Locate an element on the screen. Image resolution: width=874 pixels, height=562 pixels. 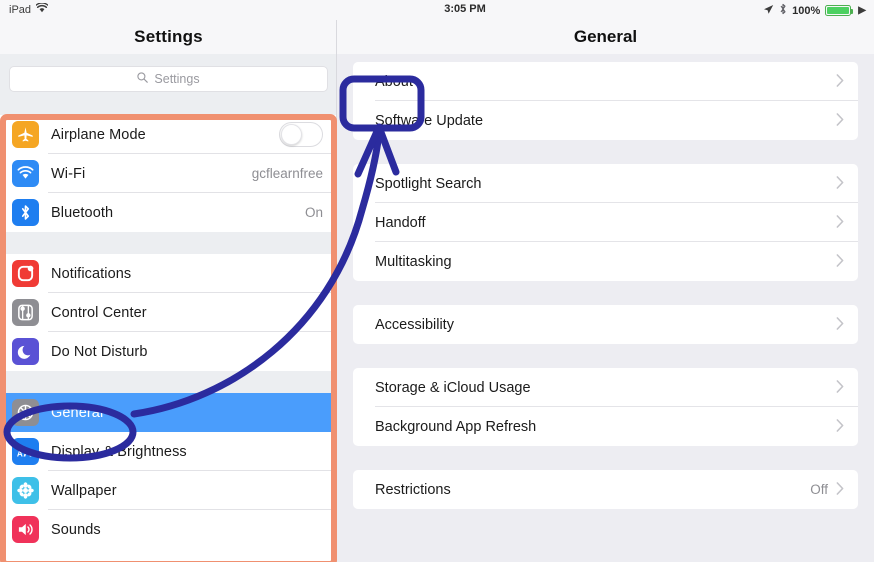
location-arrow-icon is located at coordinates (768, 11).